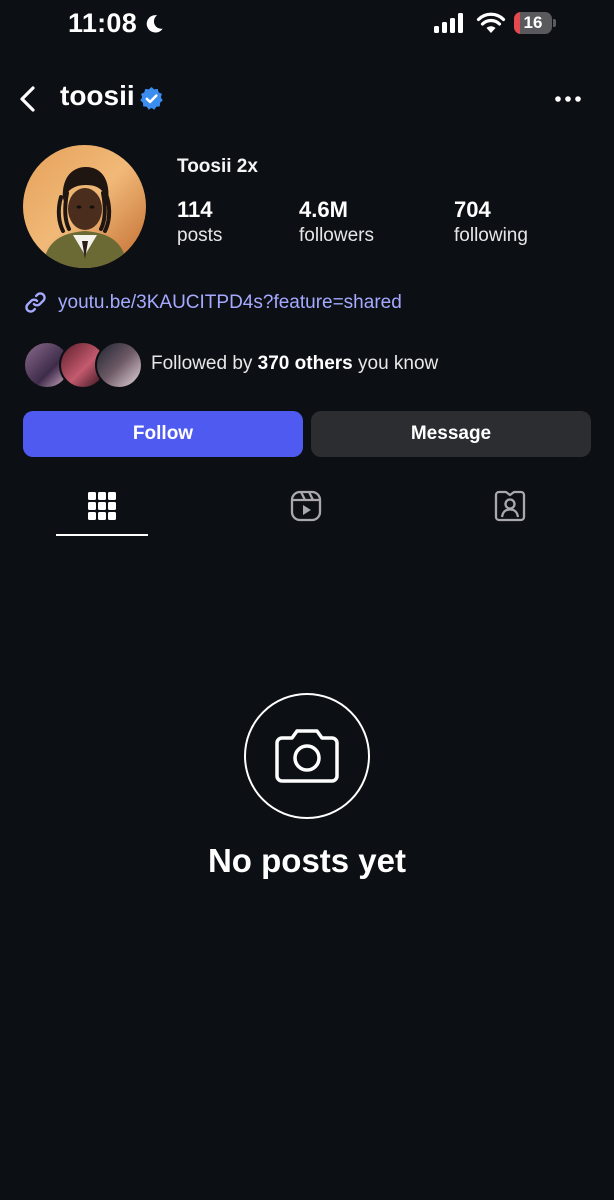  What do you see at coordinates (448, 23) in the screenshot?
I see `cellular-signal-icon` at bounding box center [448, 23].